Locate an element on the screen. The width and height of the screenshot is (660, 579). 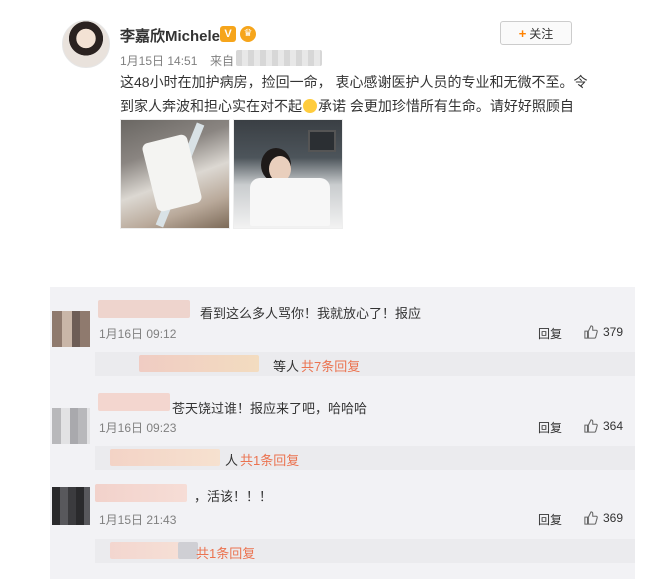
crying-face-emoji-icon is located at coordinates (310, 106).